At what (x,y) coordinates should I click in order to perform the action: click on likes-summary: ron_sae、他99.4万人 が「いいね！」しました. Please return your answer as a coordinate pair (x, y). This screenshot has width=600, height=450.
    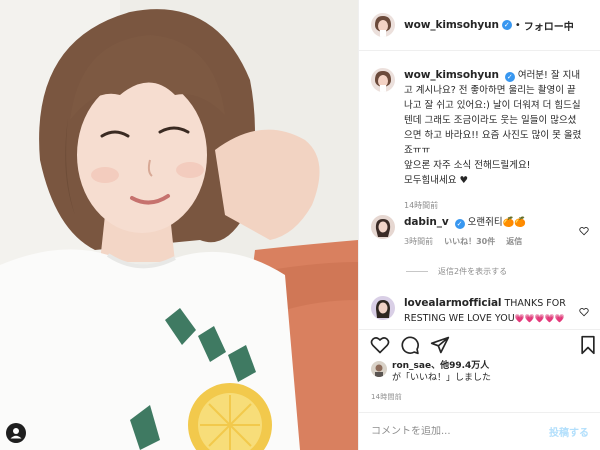
    Looking at the image, I should click on (431, 372).